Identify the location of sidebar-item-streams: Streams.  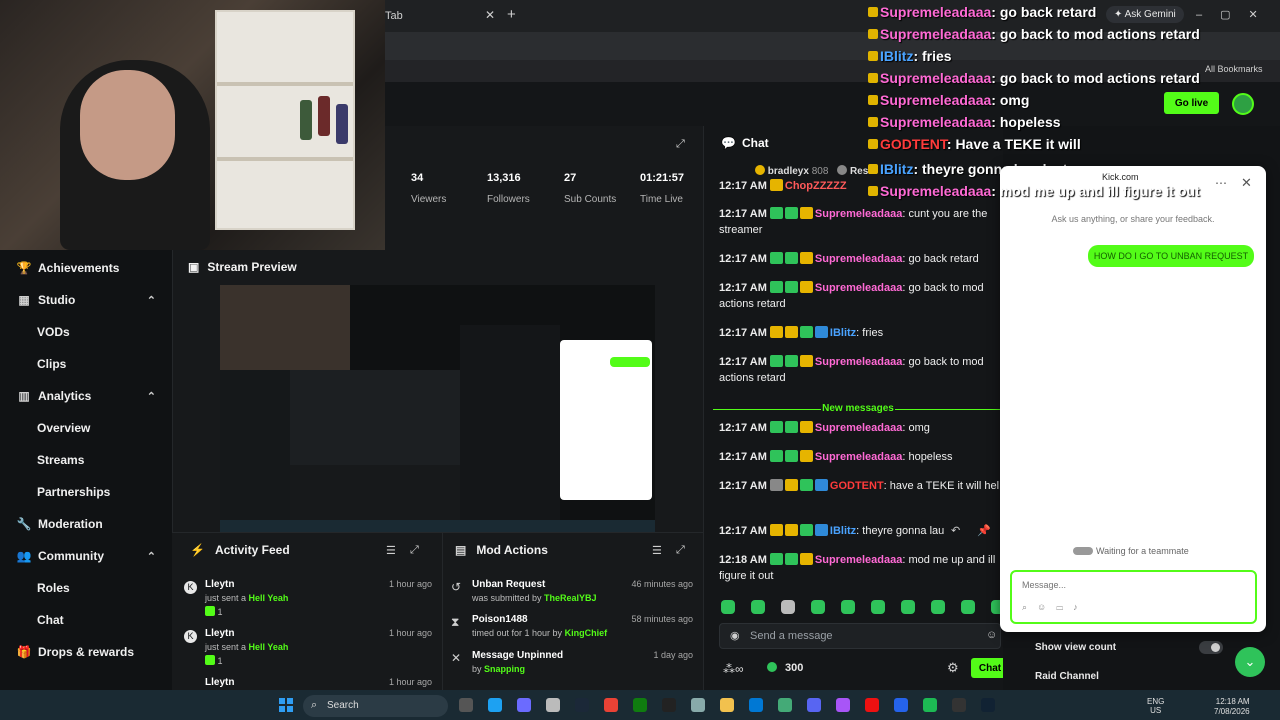
(86, 460).